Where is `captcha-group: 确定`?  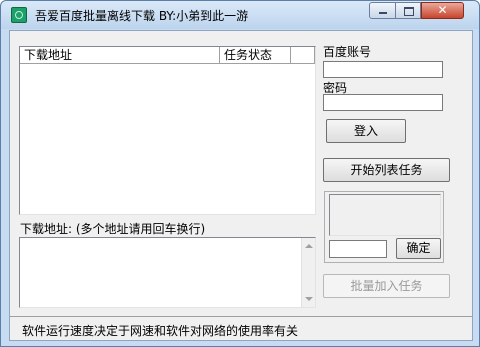
captcha-group: 确定 is located at coordinates (384, 227).